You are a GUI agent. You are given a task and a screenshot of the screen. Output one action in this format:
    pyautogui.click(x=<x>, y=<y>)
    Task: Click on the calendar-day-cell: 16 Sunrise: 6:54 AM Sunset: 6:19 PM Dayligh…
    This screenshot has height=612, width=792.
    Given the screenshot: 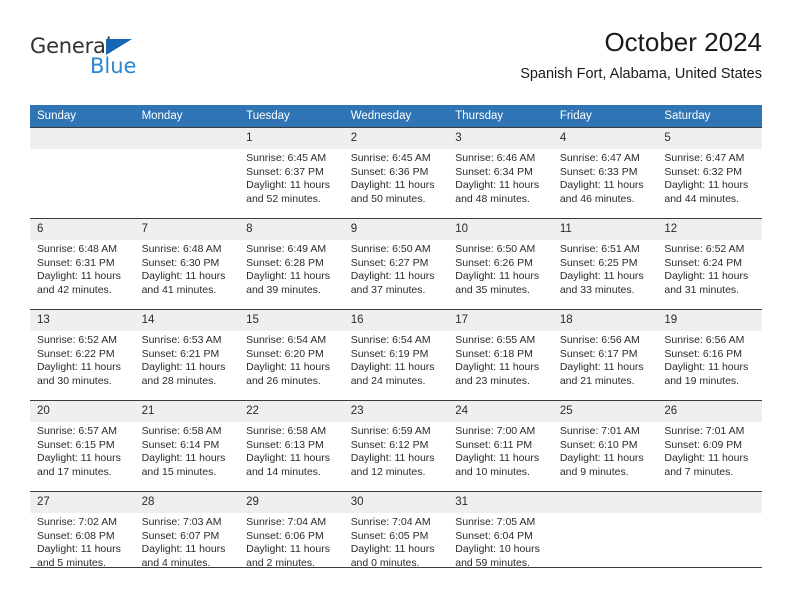 What is the action you would take?
    pyautogui.click(x=396, y=355)
    